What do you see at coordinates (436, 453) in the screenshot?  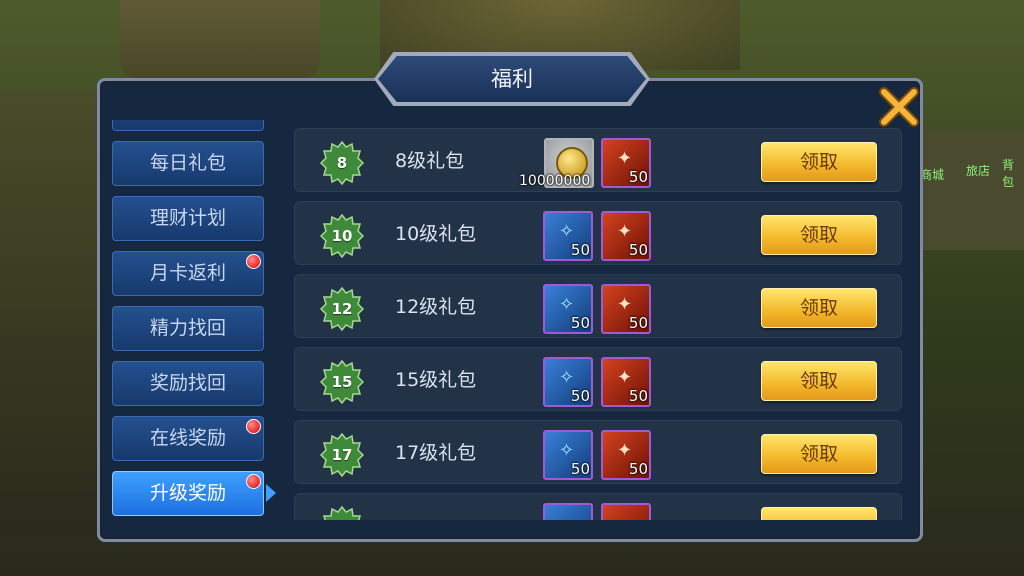 I see `package-name: 17级礼包` at bounding box center [436, 453].